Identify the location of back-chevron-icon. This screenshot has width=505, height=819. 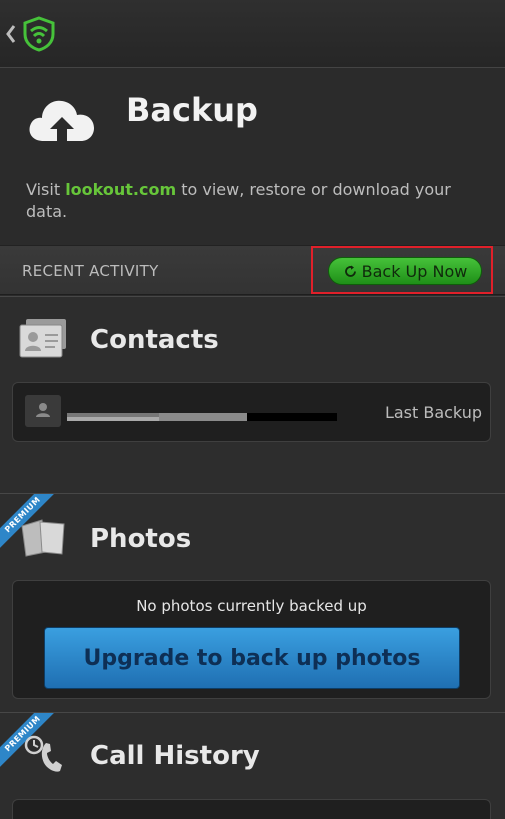
(11, 34).